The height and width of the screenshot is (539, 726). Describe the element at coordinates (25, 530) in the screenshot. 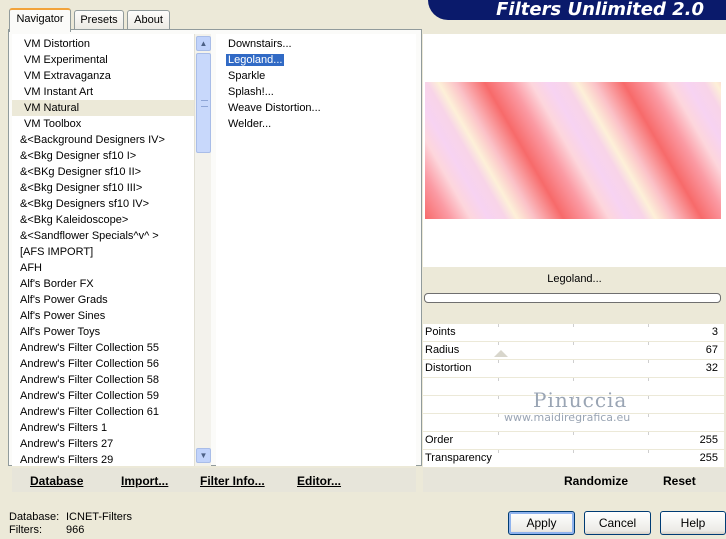

I see `filters-label: Filters:` at that location.